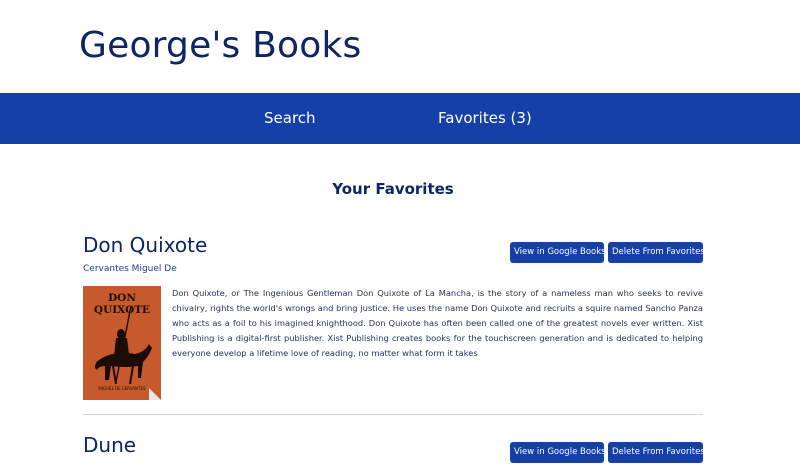 This screenshot has width=800, height=472. I want to click on navbar: Search Favorites (3), so click(400, 118).